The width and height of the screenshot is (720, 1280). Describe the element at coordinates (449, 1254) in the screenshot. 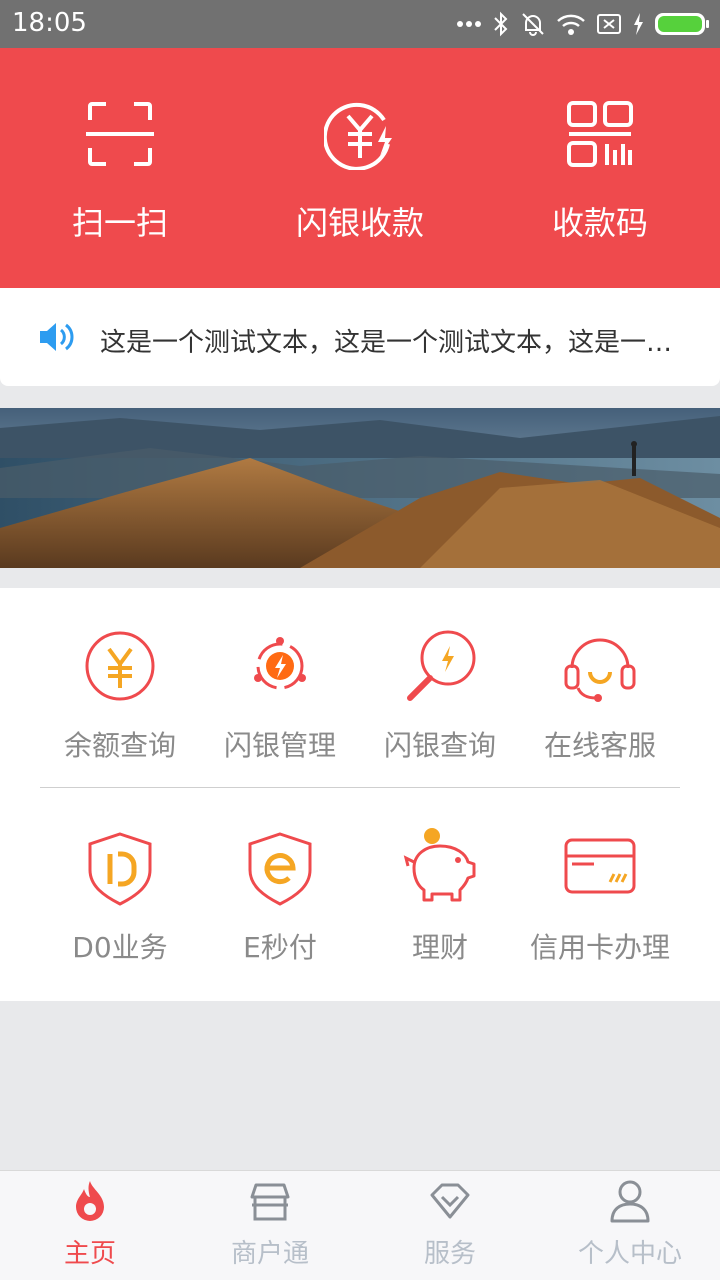

I see `nav-service-label: 服务` at that location.